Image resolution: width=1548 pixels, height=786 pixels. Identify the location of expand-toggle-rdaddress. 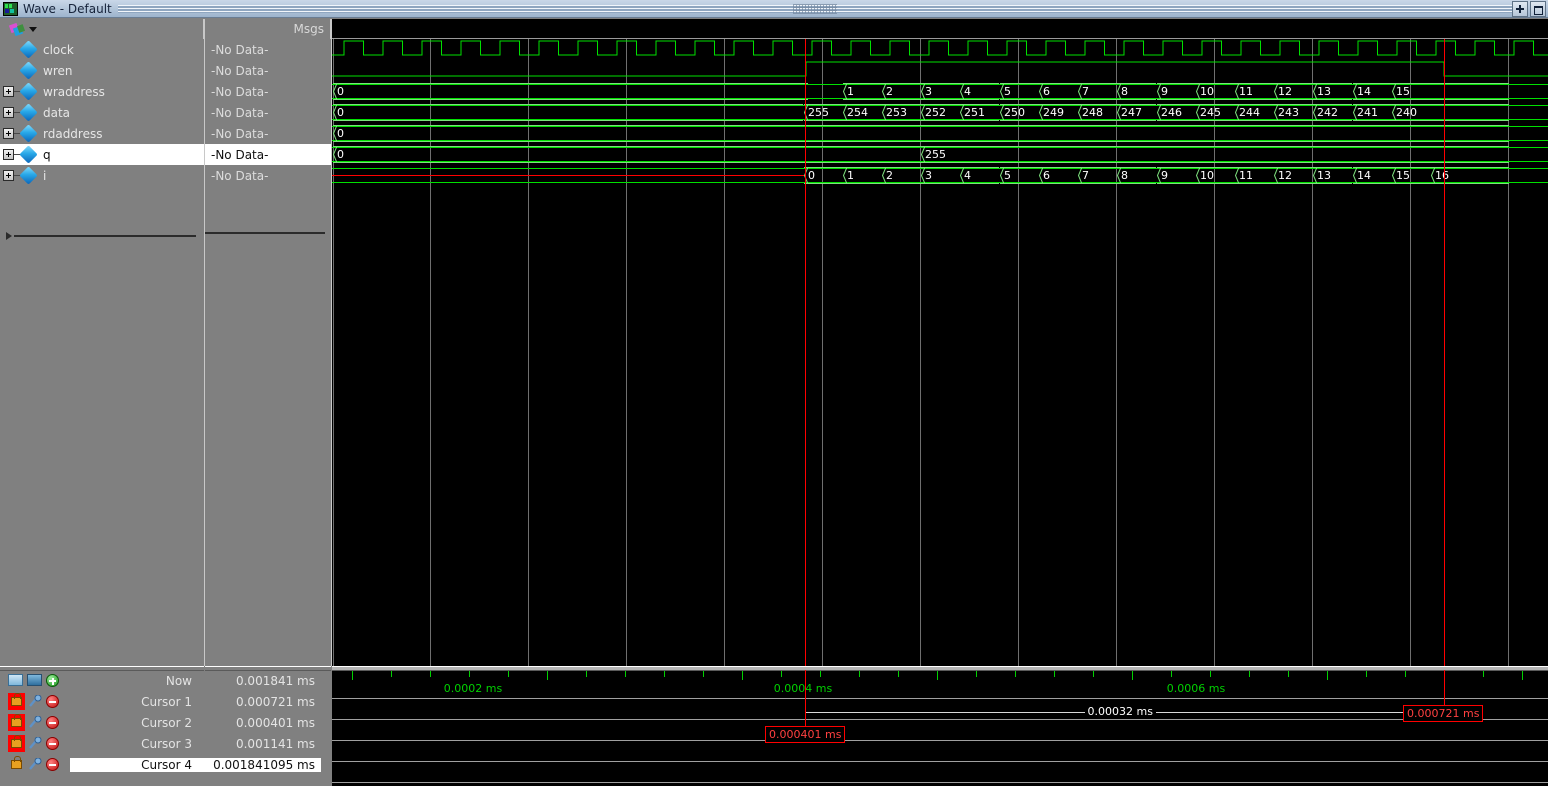
(8, 133).